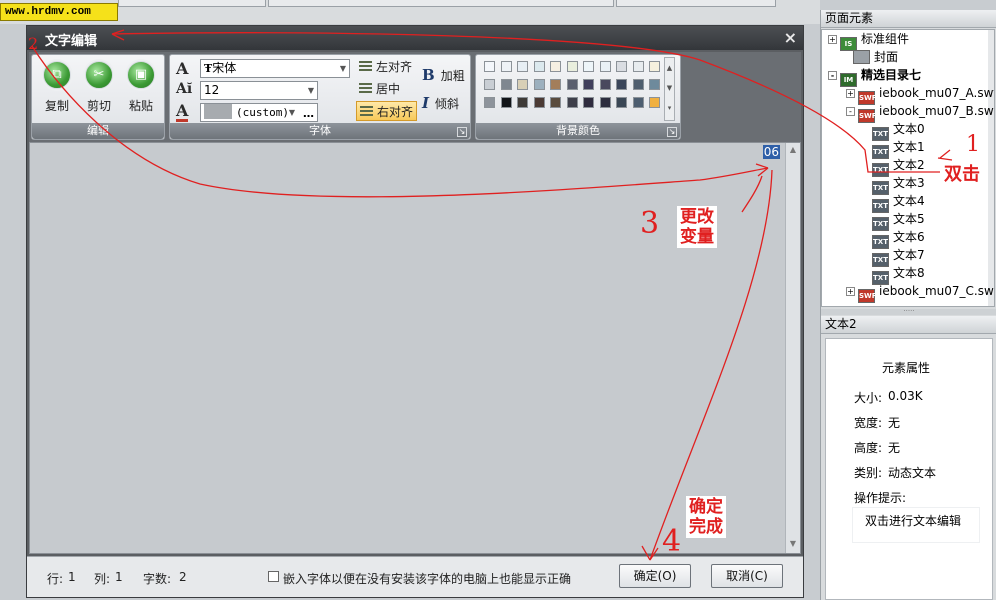  What do you see at coordinates (443, 75) in the screenshot?
I see `bold-button: B 加粗` at bounding box center [443, 75].